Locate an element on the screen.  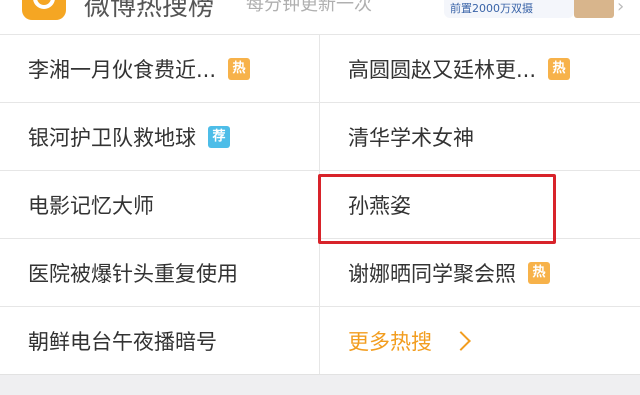
hot-search-item: 高圆圆赵又廷林更... 热 is located at coordinates (480, 69).